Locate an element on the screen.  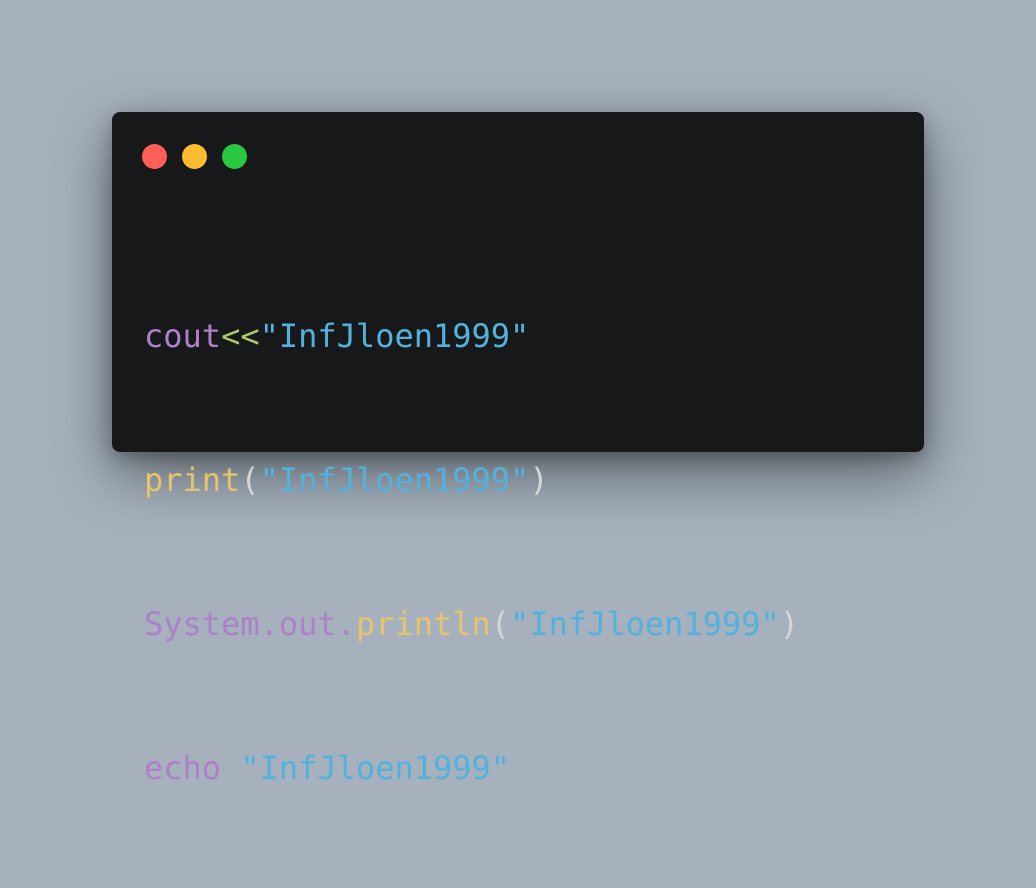
function-print: print is located at coordinates (192, 480).